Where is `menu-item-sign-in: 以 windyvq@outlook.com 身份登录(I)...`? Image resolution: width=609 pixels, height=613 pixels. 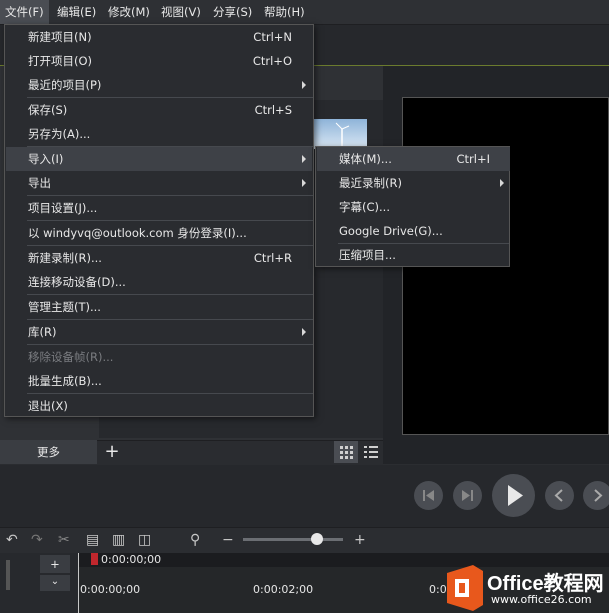
menu-item-sign-in: 以 windyvq@outlook.com 身份登录(I)... is located at coordinates (159, 233).